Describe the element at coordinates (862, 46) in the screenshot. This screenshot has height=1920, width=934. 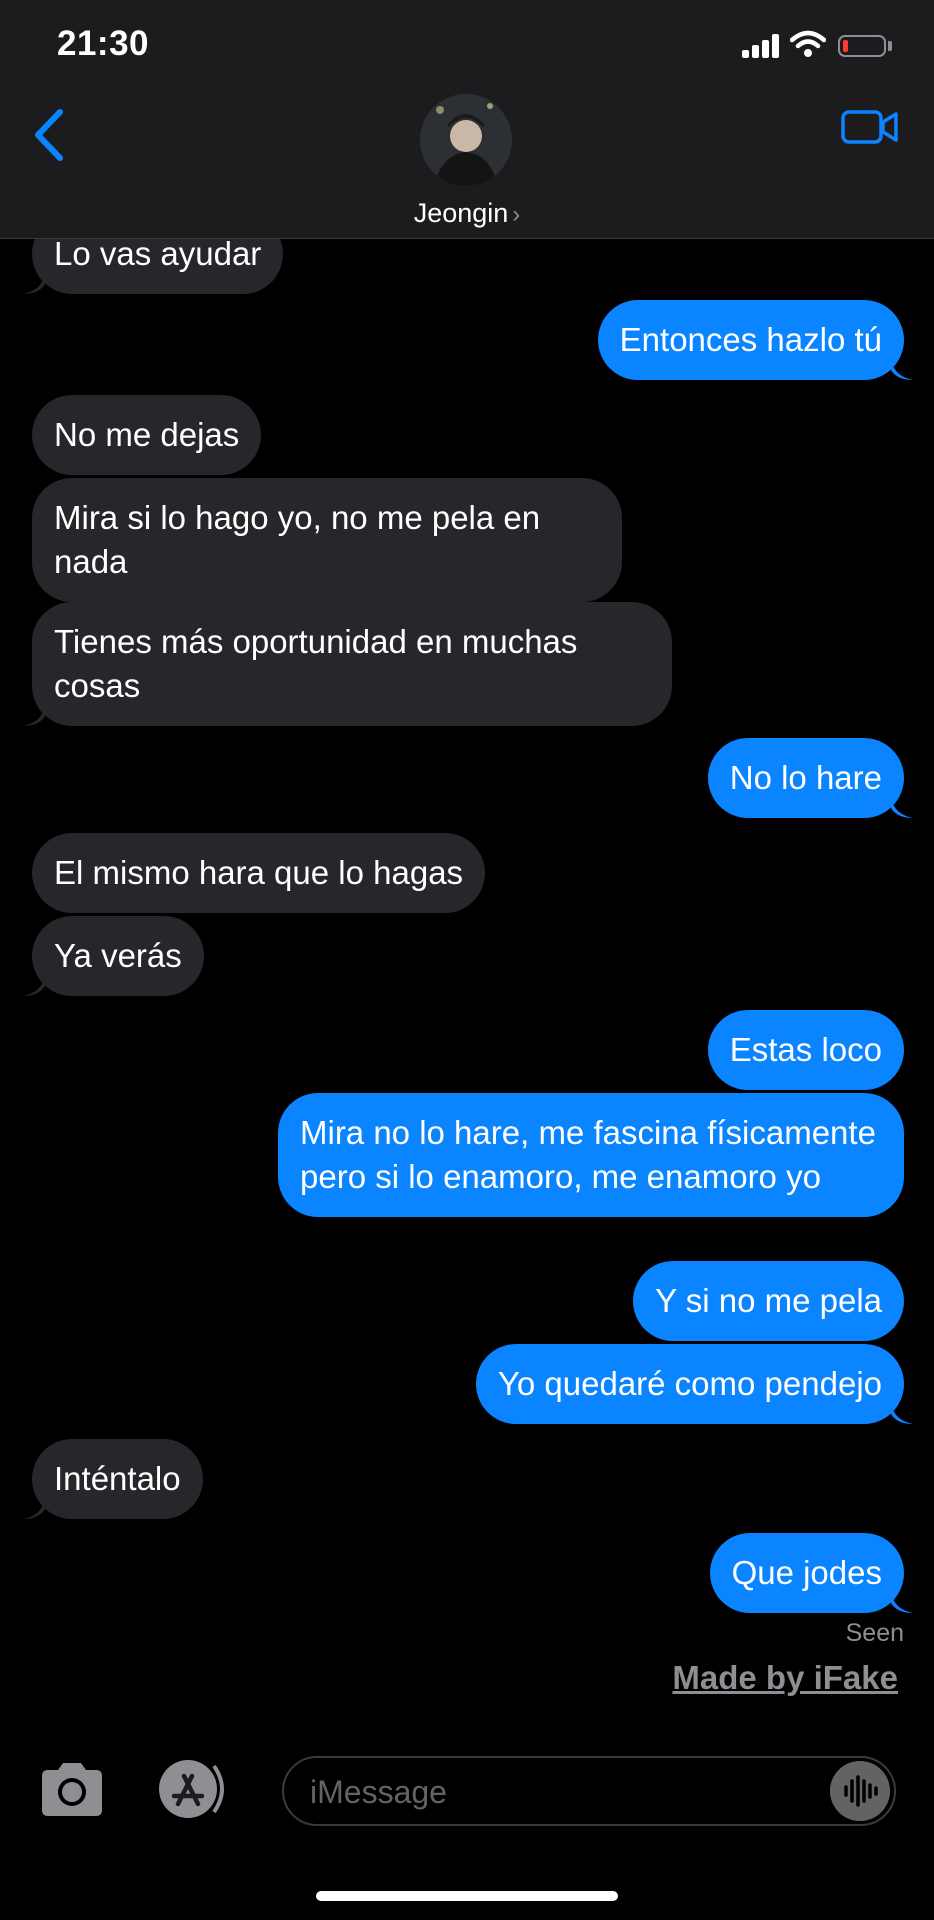
I see `battery-icon` at that location.